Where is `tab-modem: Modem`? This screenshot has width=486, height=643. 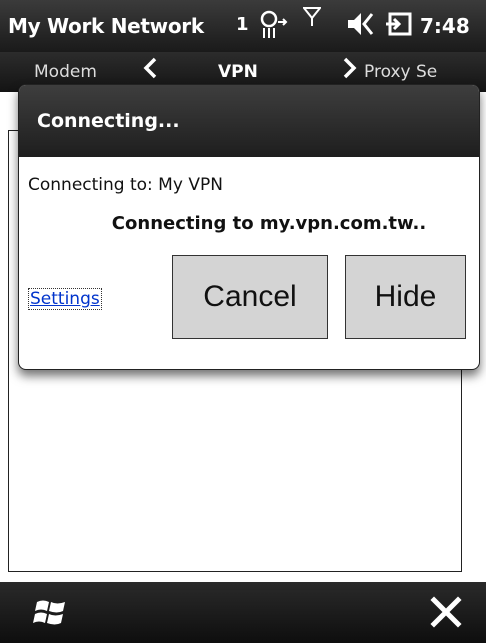
tab-modem: Modem is located at coordinates (65, 72).